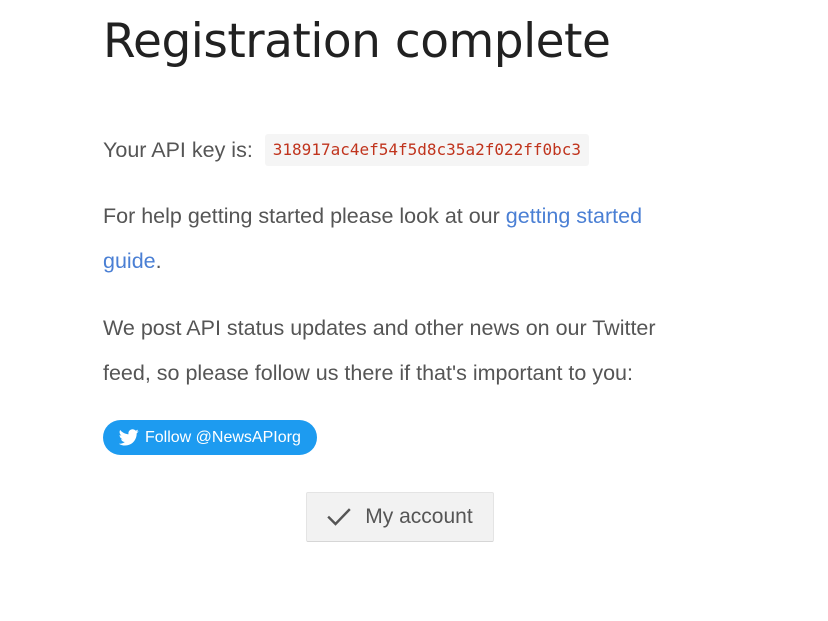 The image size is (828, 621). I want to click on help-text-end: ., so click(158, 261).